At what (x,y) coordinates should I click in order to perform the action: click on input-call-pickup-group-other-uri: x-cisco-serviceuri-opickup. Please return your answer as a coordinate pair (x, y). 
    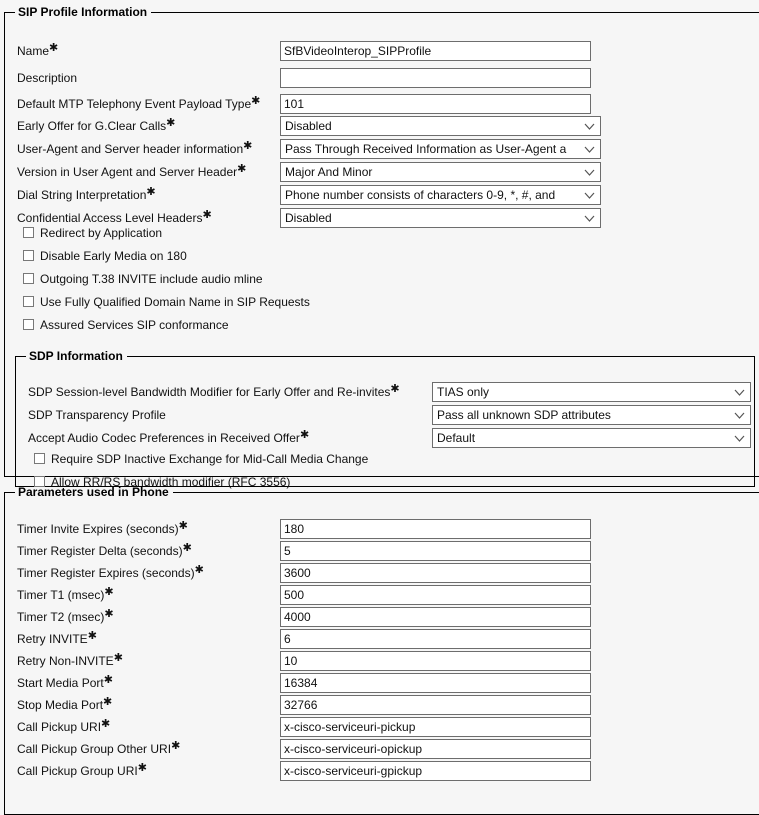
    Looking at the image, I should click on (435, 749).